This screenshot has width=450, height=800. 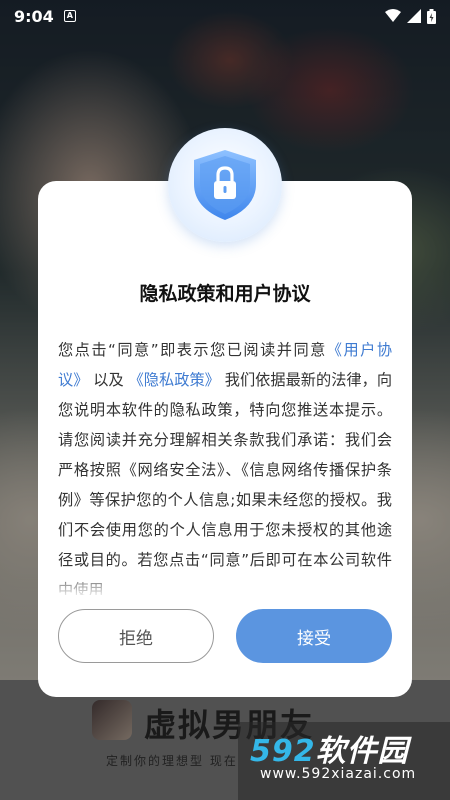 I want to click on watermark-digits: 592, so click(x=283, y=751).